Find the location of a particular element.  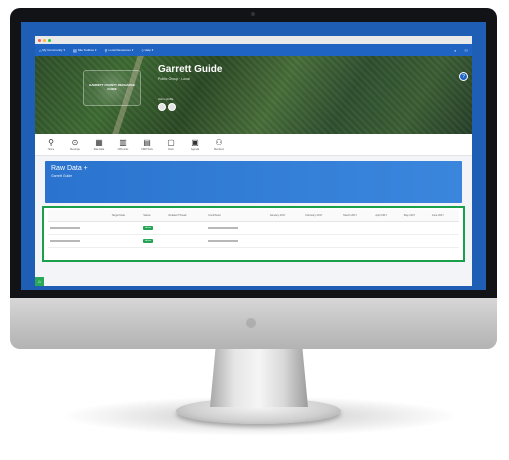

monitor-stand-neck is located at coordinates (259, 376).